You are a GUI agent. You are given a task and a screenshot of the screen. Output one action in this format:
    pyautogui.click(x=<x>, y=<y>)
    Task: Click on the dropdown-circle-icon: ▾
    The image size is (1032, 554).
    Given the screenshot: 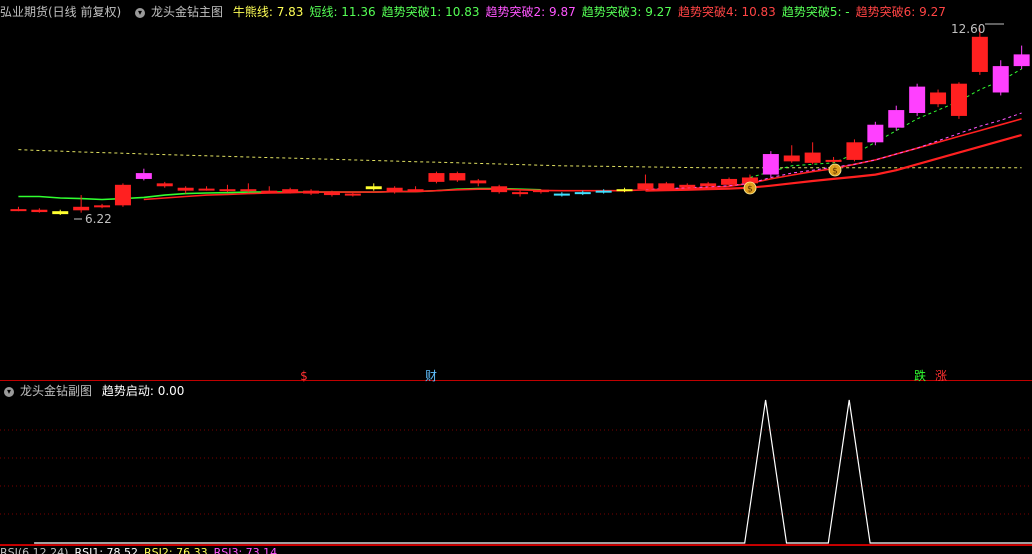 What is the action you would take?
    pyautogui.click(x=9, y=391)
    